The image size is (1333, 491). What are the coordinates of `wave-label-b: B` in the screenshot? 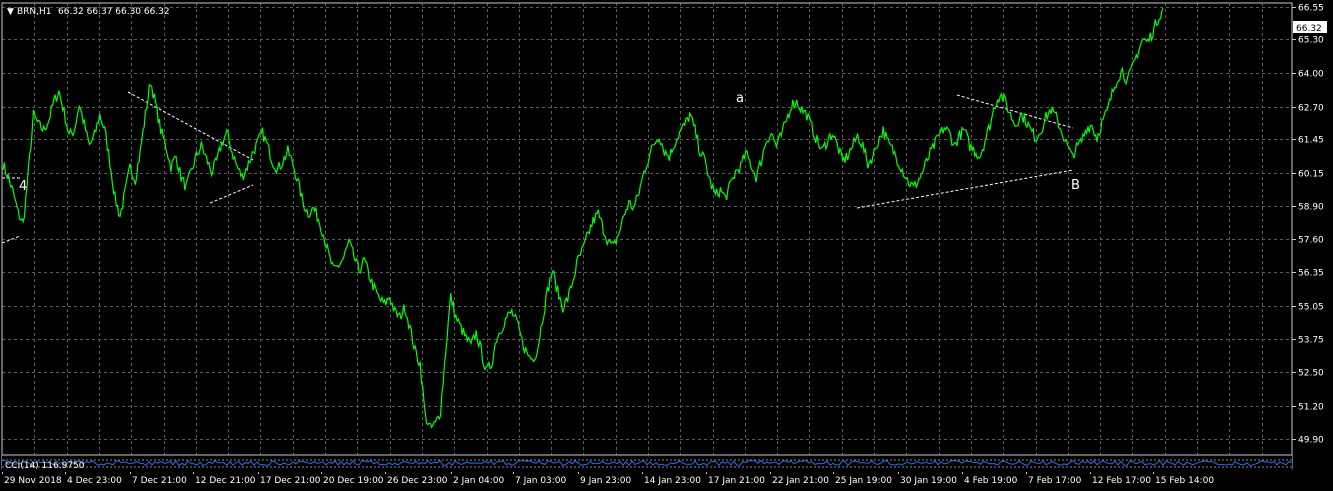 It's located at (1075, 185).